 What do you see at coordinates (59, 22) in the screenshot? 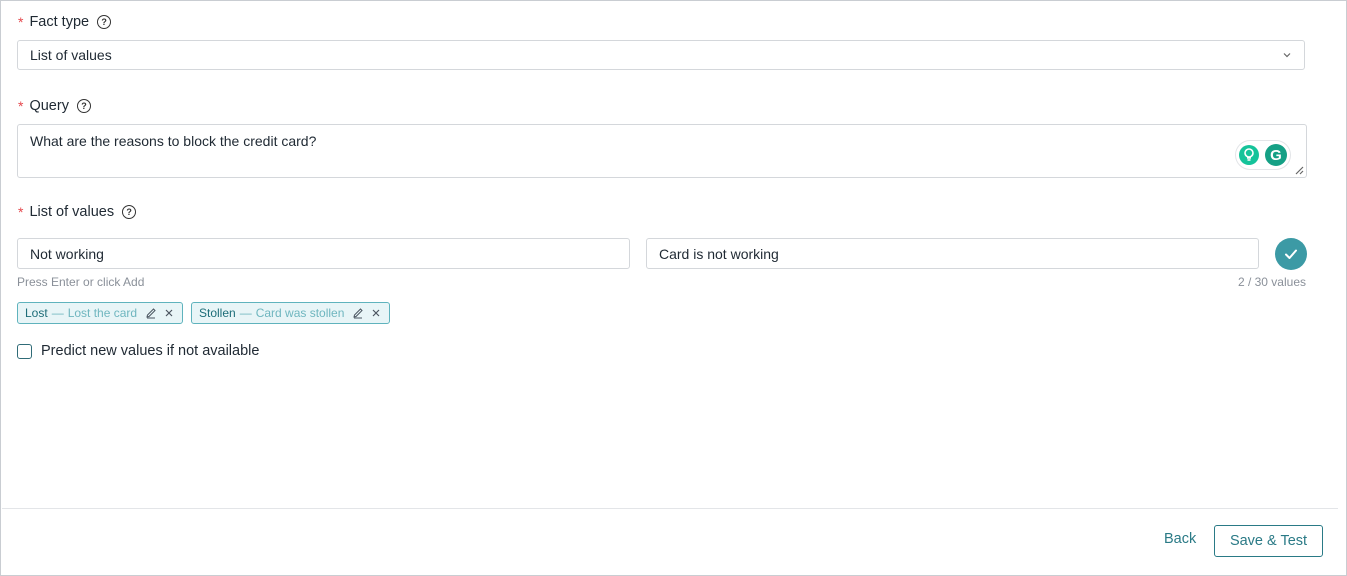
I see `fact-type-label: Fact type` at bounding box center [59, 22].